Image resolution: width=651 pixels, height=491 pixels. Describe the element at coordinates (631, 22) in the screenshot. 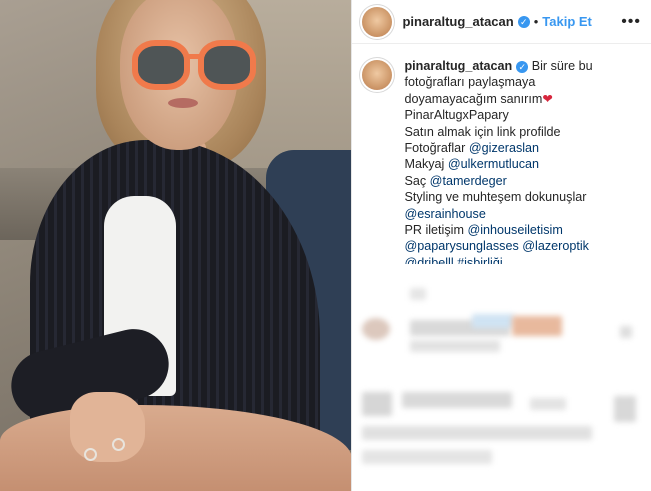

I see `more-options-icon: •••` at that location.